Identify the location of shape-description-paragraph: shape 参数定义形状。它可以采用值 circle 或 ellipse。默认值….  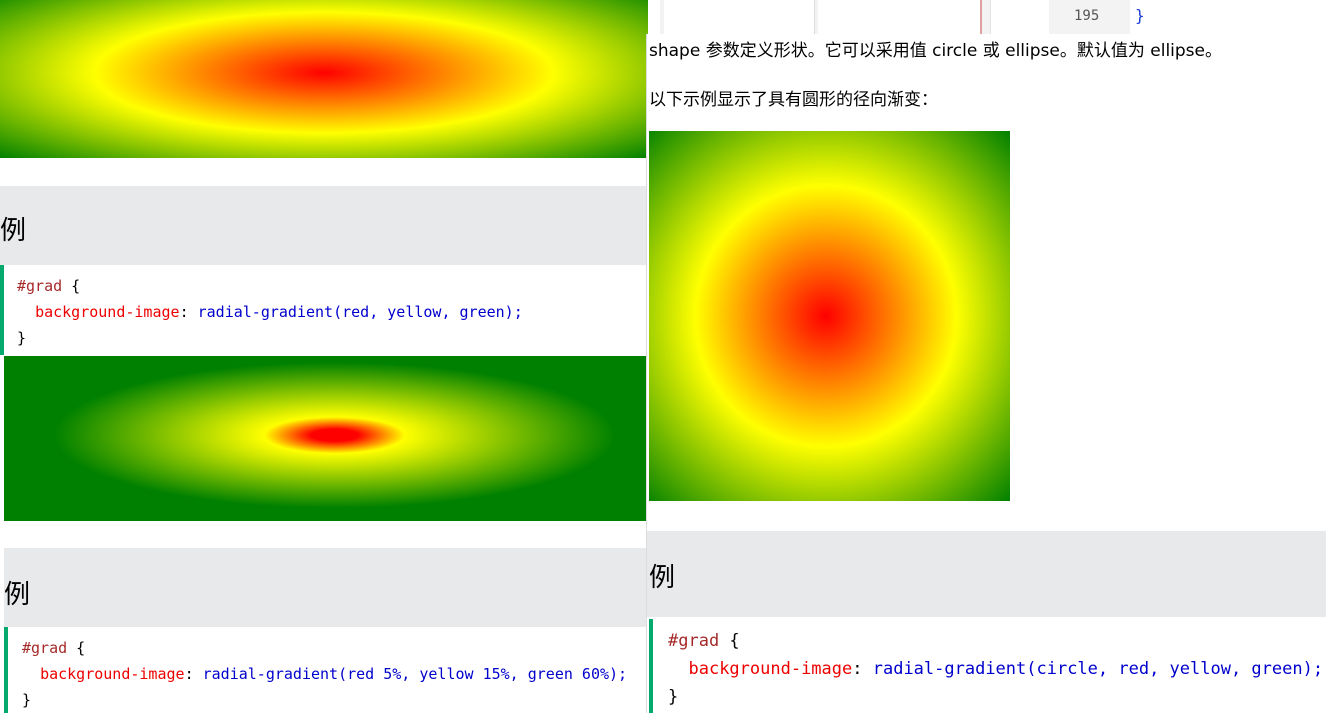
(936, 51).